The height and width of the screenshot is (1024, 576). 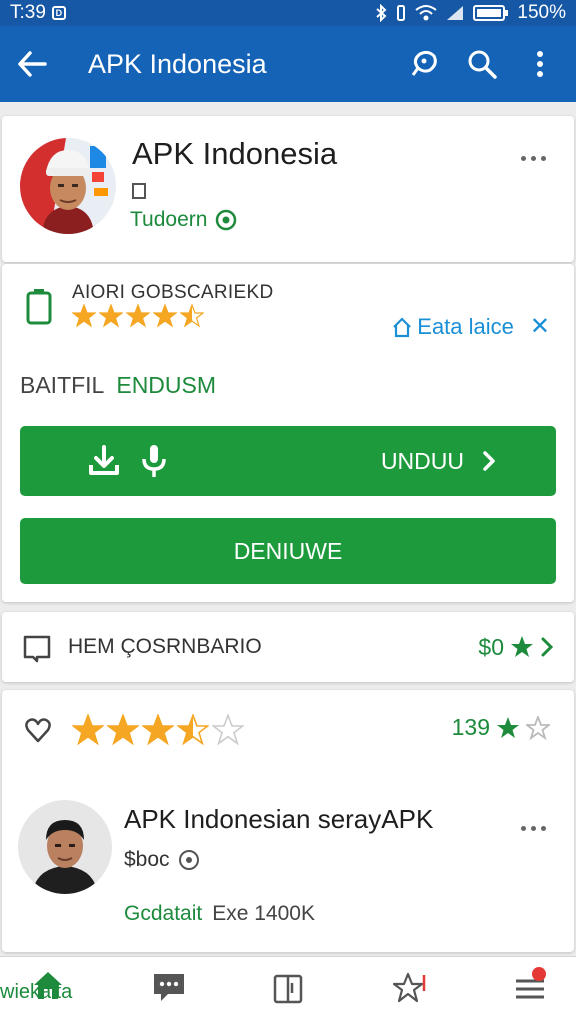 What do you see at coordinates (455, 13) in the screenshot?
I see `signal-icon` at bounding box center [455, 13].